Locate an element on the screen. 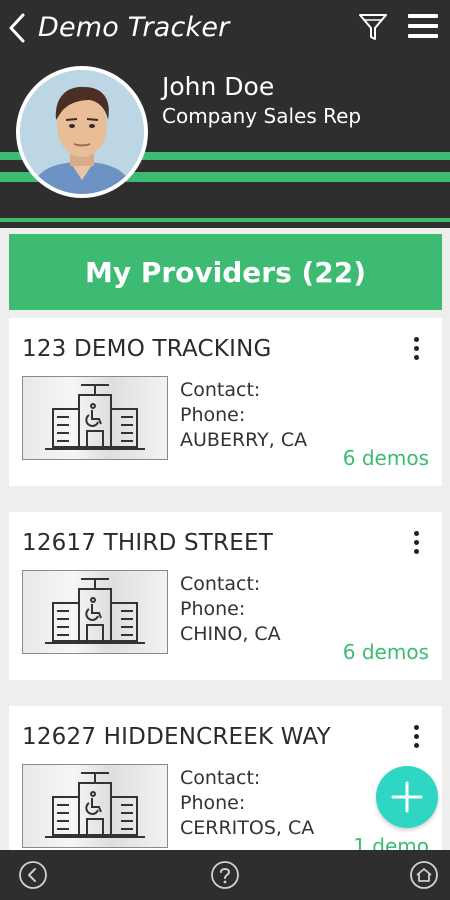 Image resolution: width=450 pixels, height=900 pixels. provider-info: Contact: Phone: AUBERRY, CA is located at coordinates (243, 415).